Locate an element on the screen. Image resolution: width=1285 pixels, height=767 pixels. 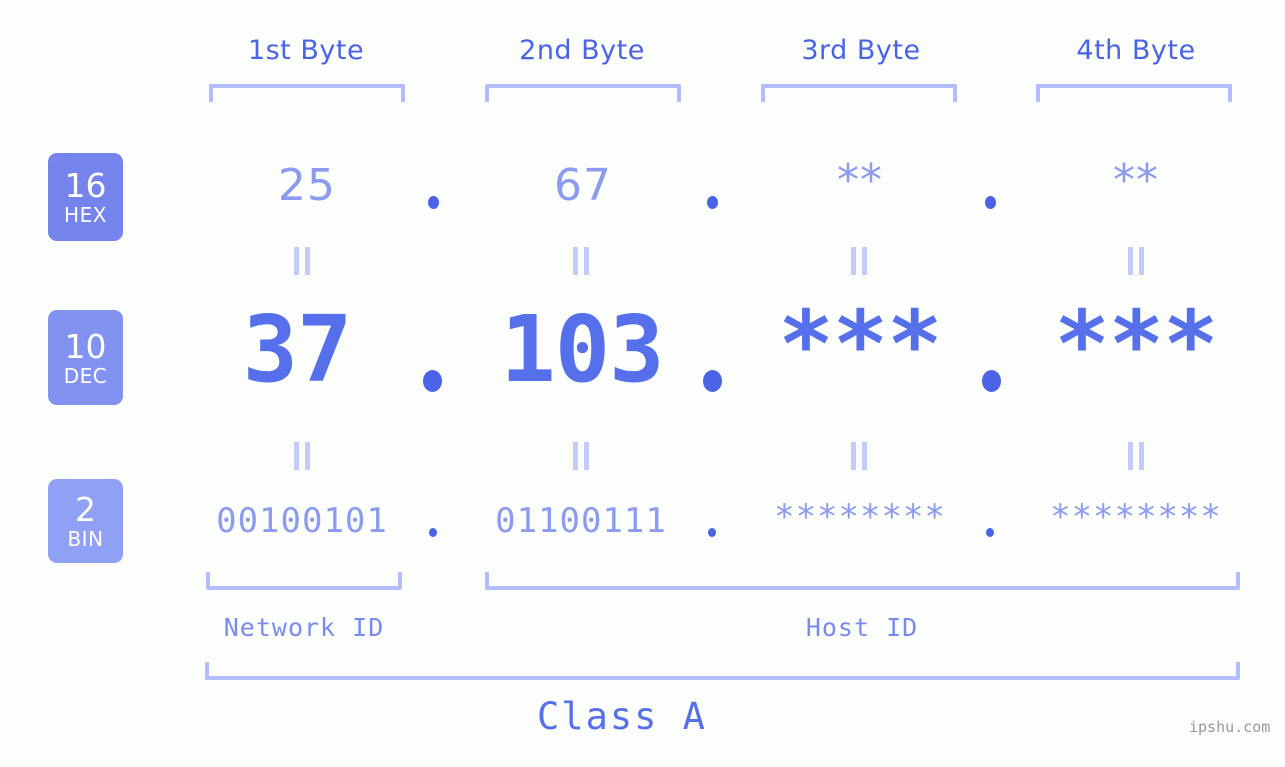
dec-byte-3-value: *** is located at coordinates (860, 344).